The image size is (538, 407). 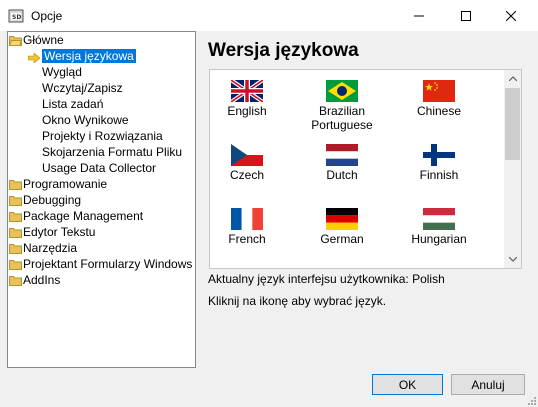 I want to click on ok-button: OK, so click(x=407, y=384).